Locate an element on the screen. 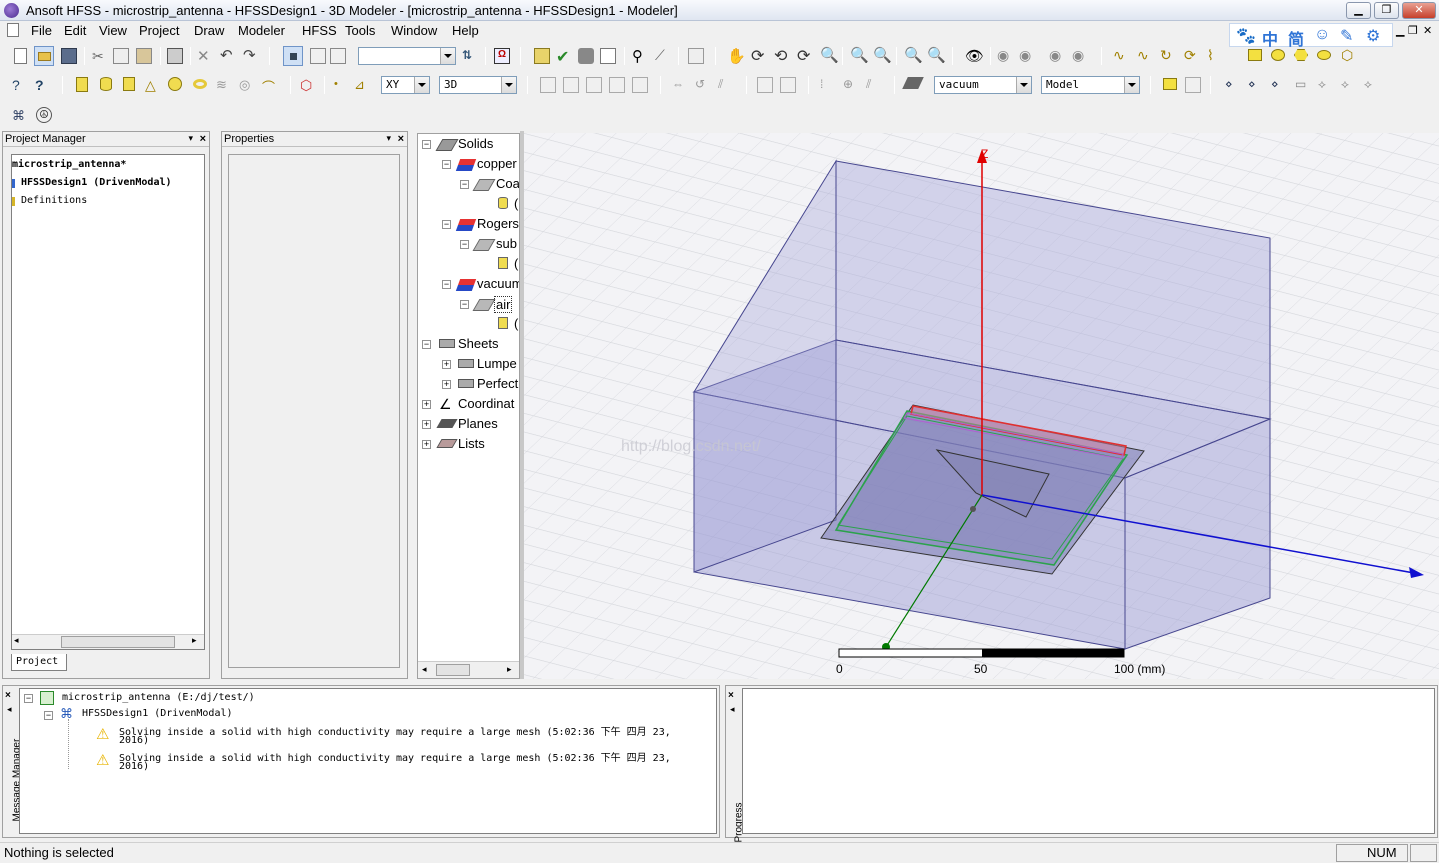 The image size is (1439, 863). open-button is located at coordinates (44, 56).